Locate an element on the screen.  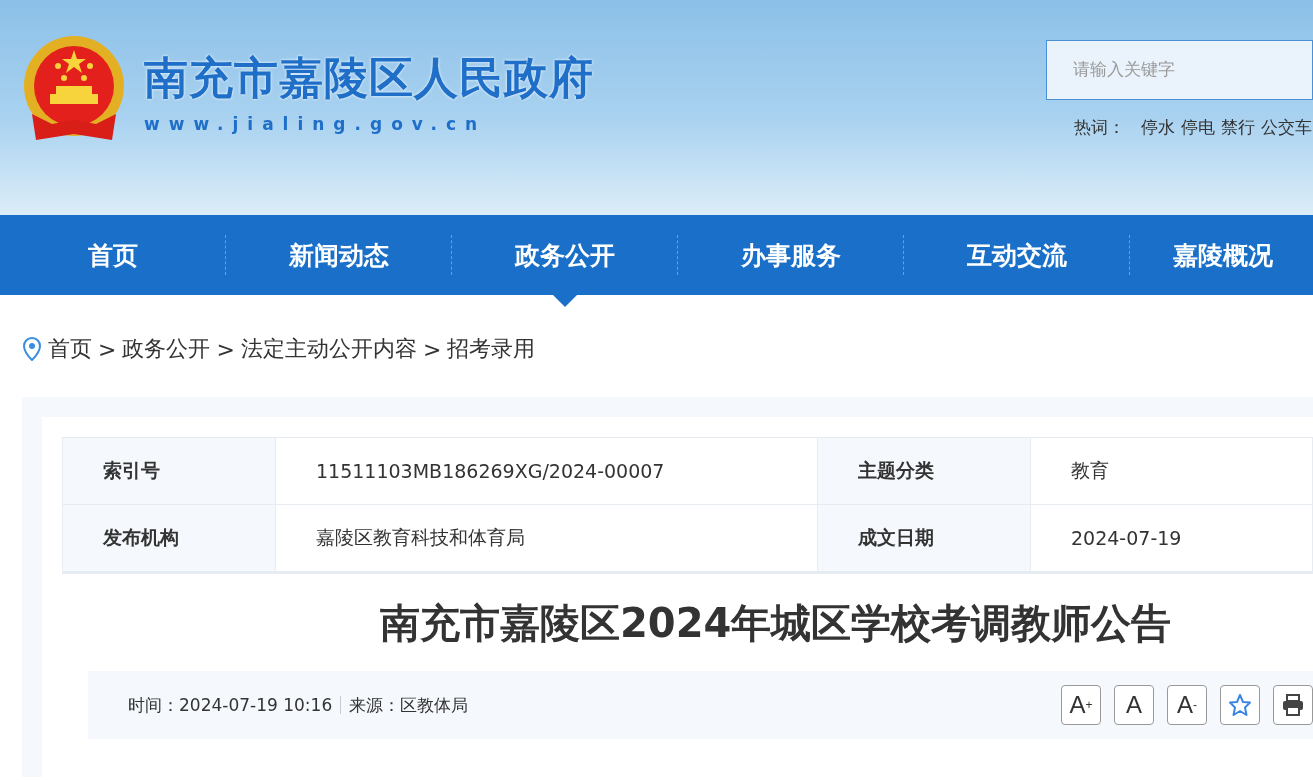
nav-item: 首页 is located at coordinates (113, 261).